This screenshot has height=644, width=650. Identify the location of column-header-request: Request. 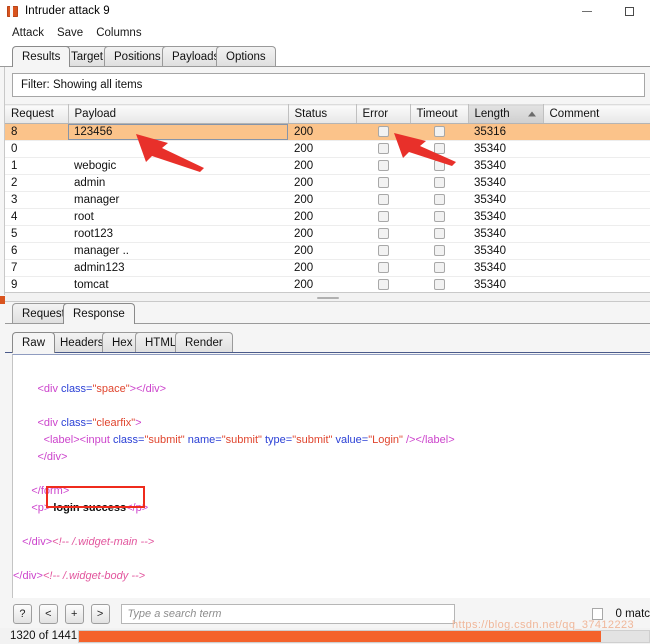
(37, 114).